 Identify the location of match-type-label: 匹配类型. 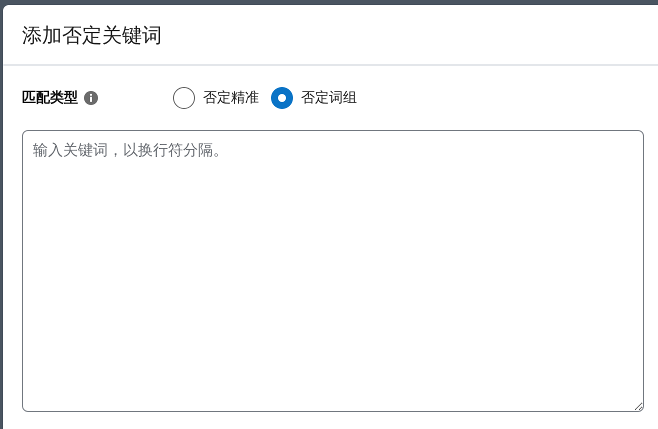
(50, 98).